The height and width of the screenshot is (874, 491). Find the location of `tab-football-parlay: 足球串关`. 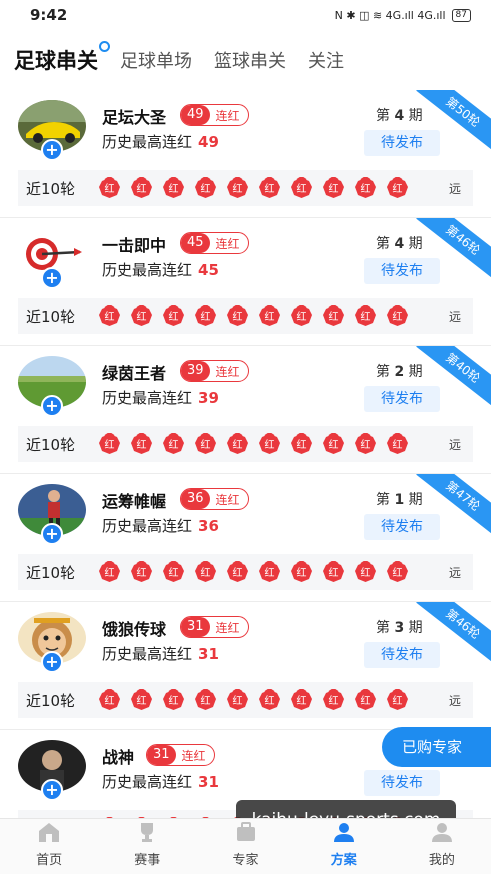

tab-football-parlay: 足球串关 is located at coordinates (62, 58).